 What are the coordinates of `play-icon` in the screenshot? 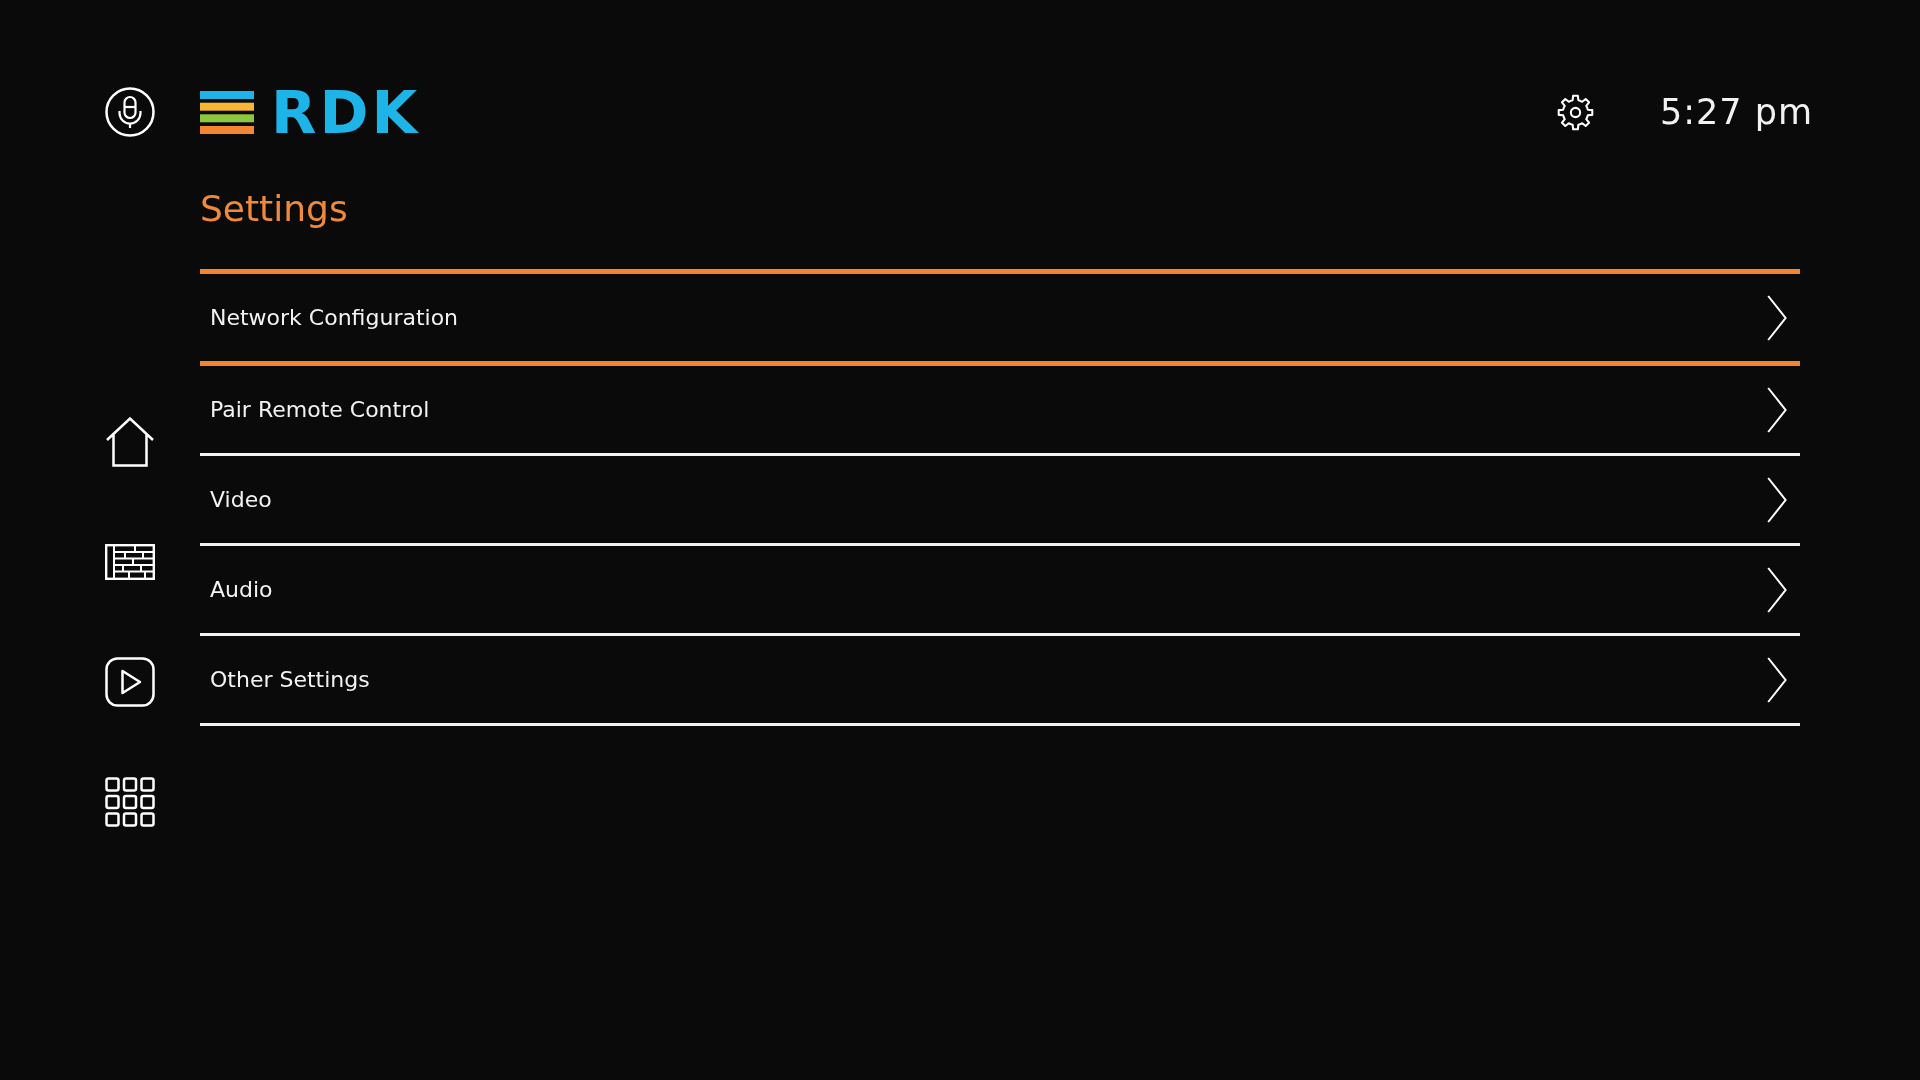 It's located at (130, 682).